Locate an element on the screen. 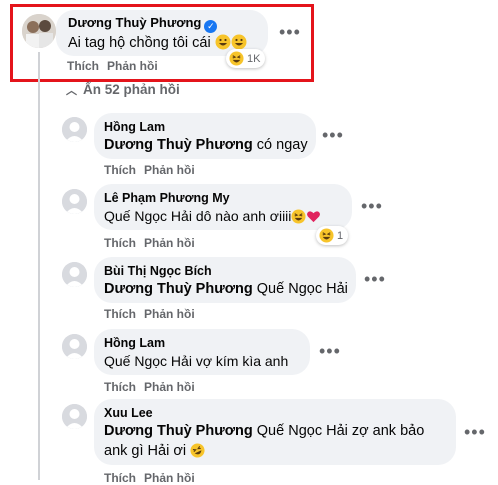 This screenshot has width=498, height=485. comment-author: Dương Thuỳ Phương ✓ is located at coordinates (162, 24).